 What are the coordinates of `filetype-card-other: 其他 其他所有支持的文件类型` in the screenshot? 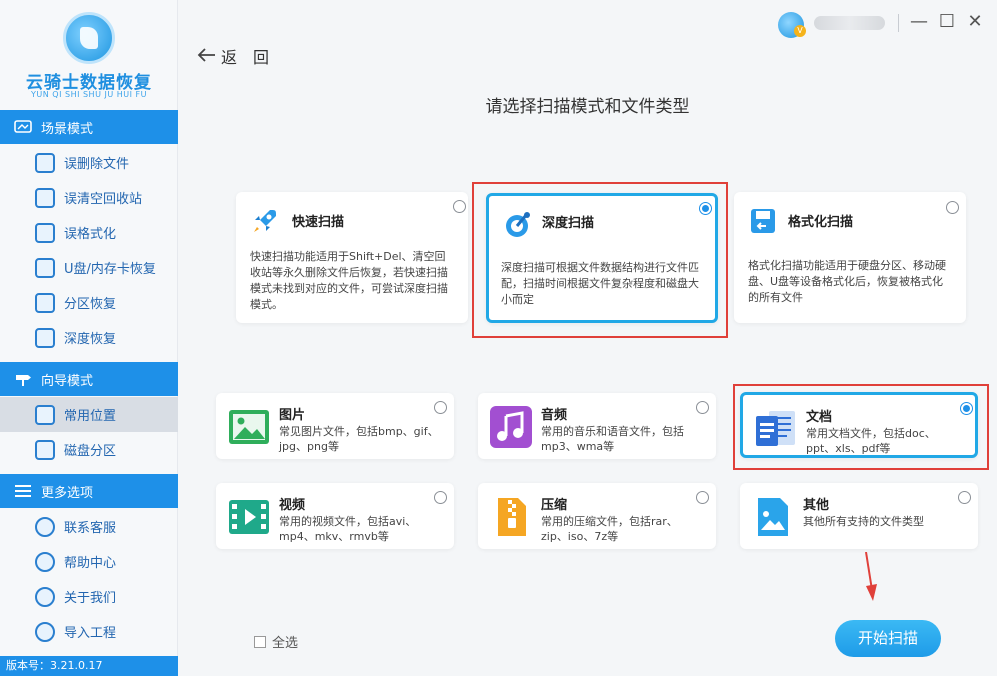 It's located at (859, 516).